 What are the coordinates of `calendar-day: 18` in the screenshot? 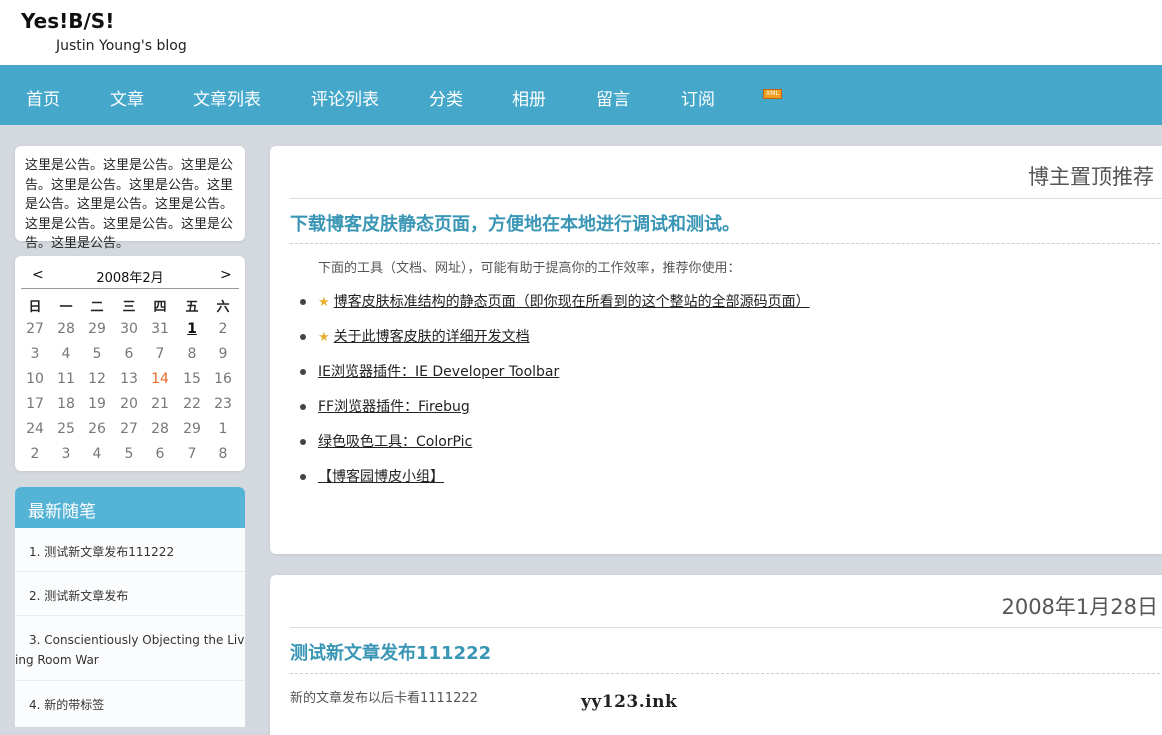 It's located at (66, 404).